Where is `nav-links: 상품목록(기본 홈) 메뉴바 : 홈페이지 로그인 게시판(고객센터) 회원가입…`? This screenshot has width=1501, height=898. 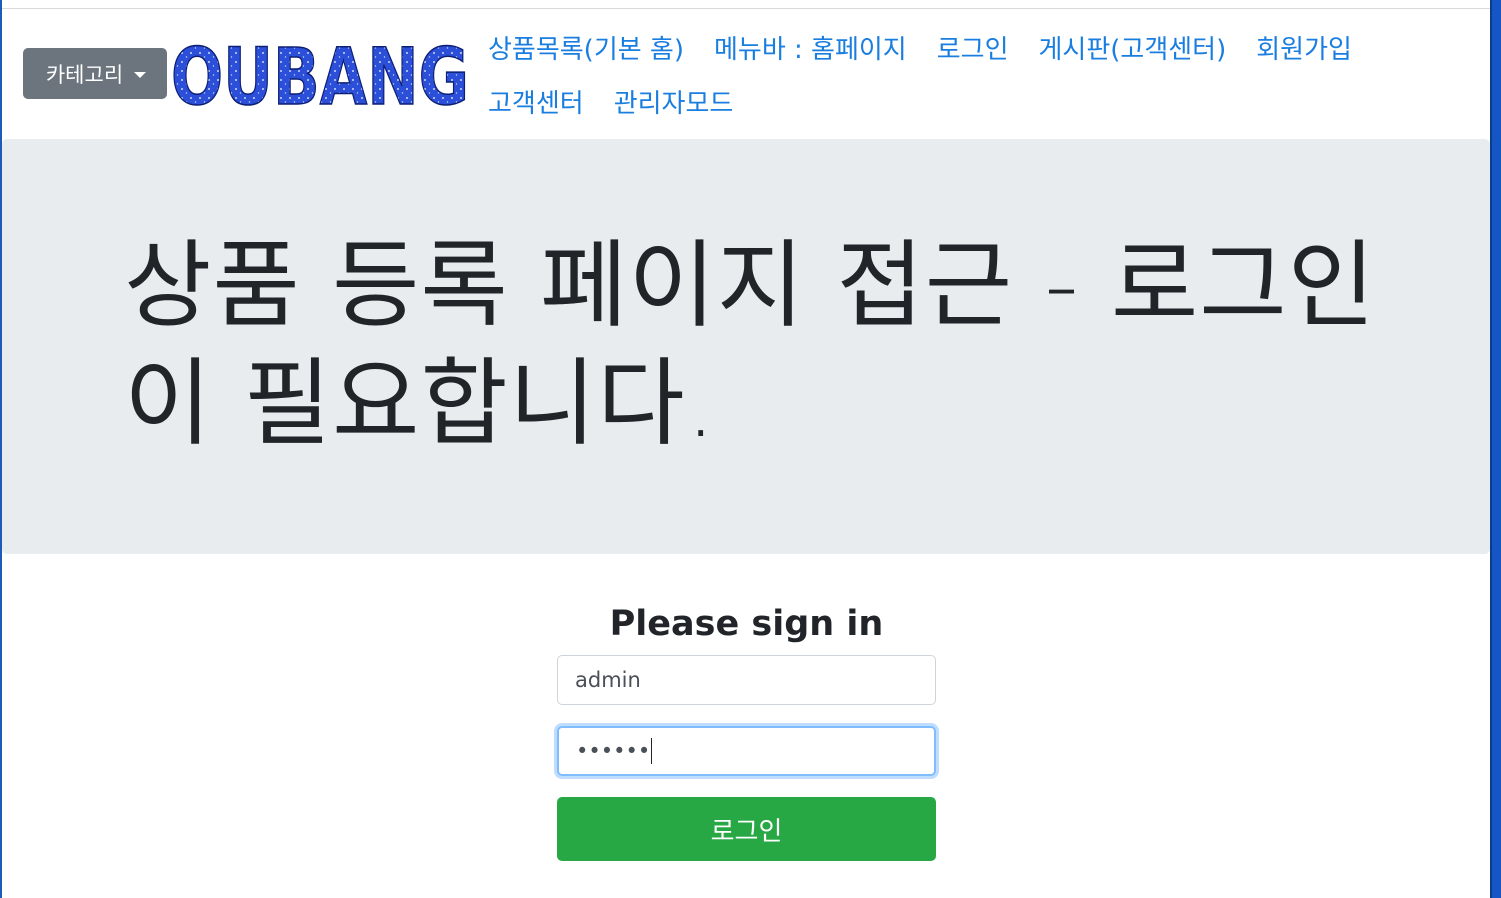
nav-links: 상품목록(기본 홈) 메뉴바 : 홈페이지 로그인 게시판(고객센터) 회원가입… is located at coordinates (983, 81).